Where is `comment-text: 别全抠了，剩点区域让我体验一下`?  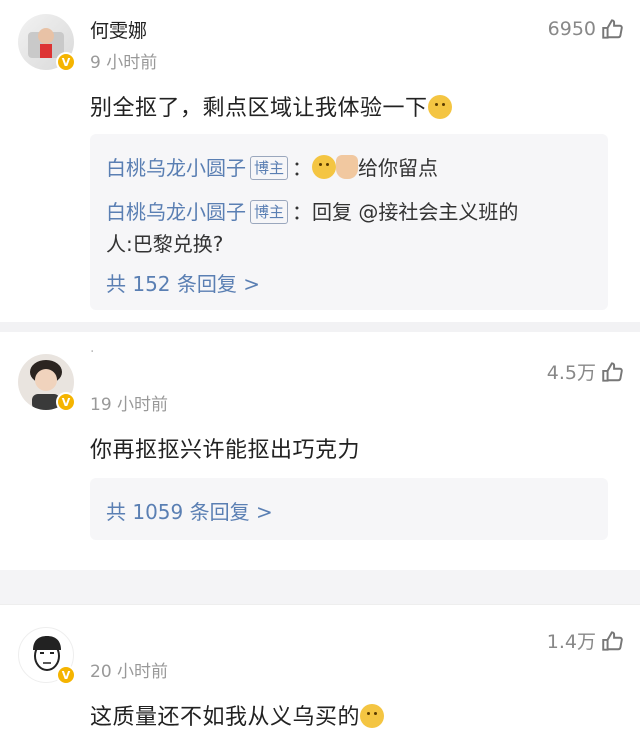
comment-text: 别全抠了，剩点区域让我体验一下 is located at coordinates (271, 106).